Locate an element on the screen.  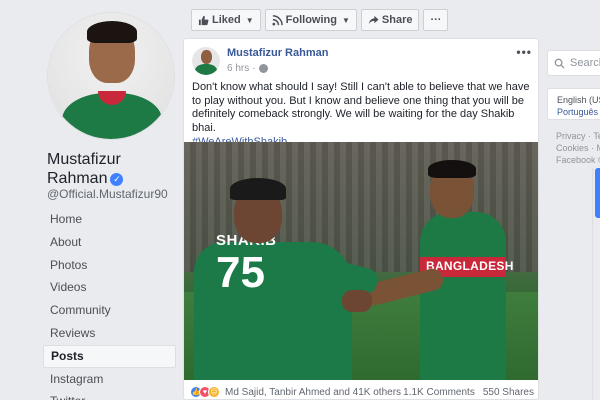
nav-item-reviews: Reviews is located at coordinates (109, 333).